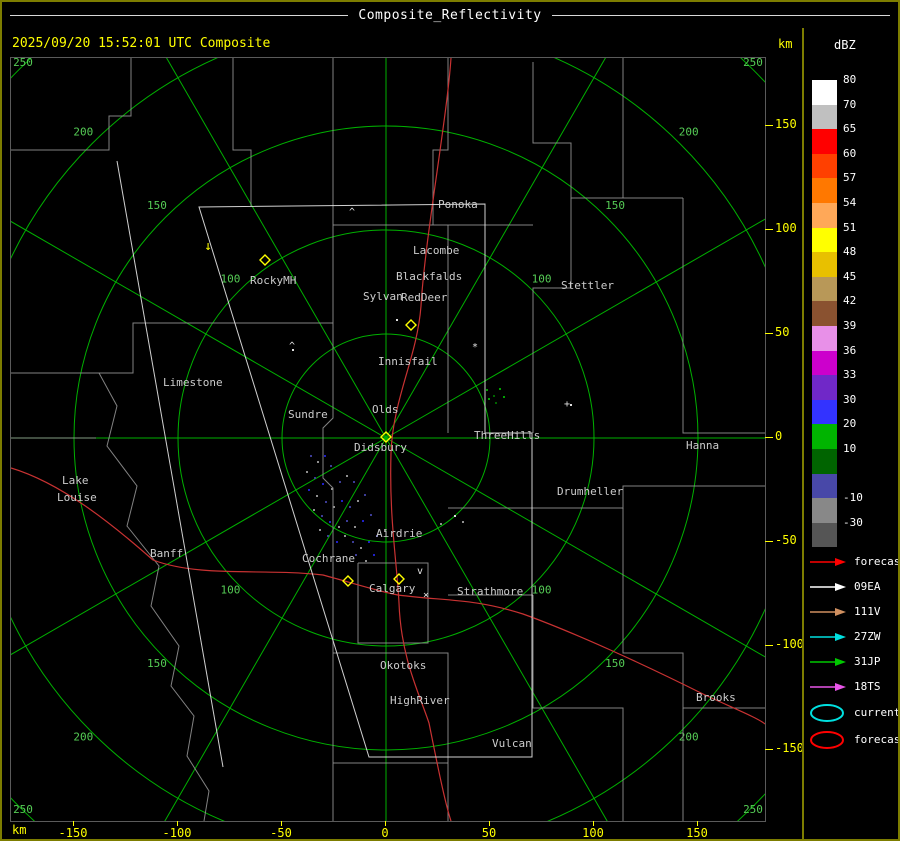 This screenshot has height=841, width=900. I want to click on city-label: Hanna, so click(702, 445).